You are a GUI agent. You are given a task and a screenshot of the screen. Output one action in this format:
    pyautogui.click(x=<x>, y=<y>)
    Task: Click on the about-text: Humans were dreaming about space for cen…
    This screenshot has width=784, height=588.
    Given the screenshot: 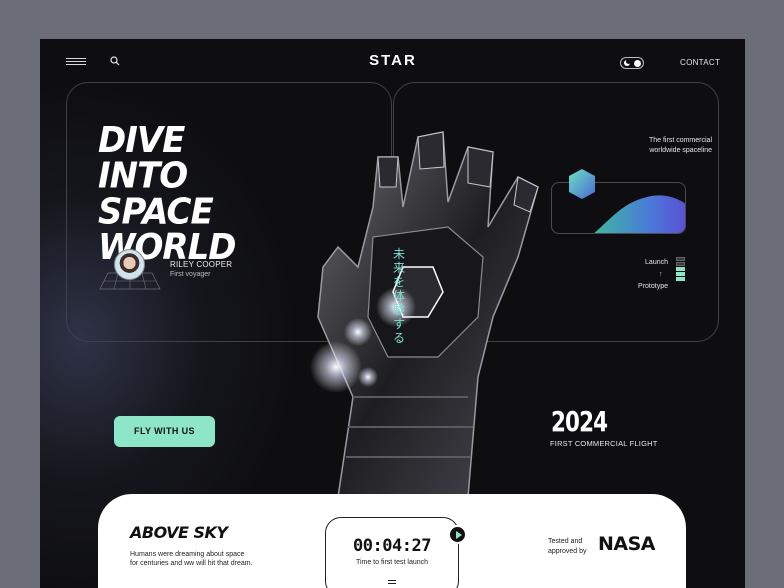 What is the action you would take?
    pyautogui.click(x=200, y=559)
    